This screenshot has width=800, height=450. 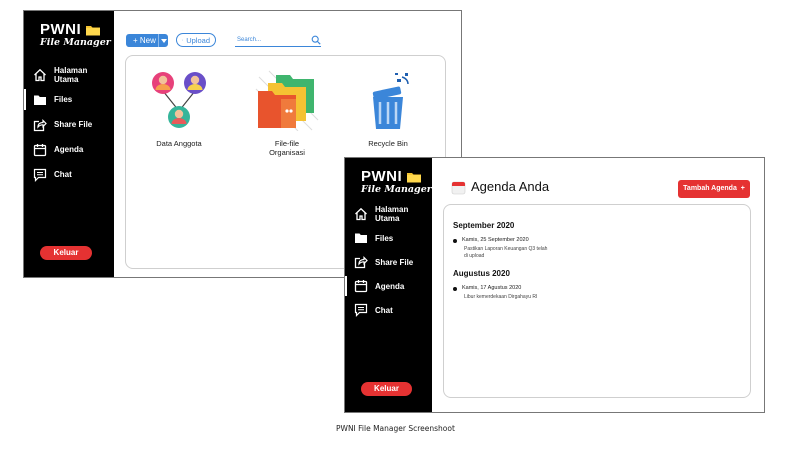 What do you see at coordinates (144, 40) in the screenshot?
I see `new-button-label: + New` at bounding box center [144, 40].